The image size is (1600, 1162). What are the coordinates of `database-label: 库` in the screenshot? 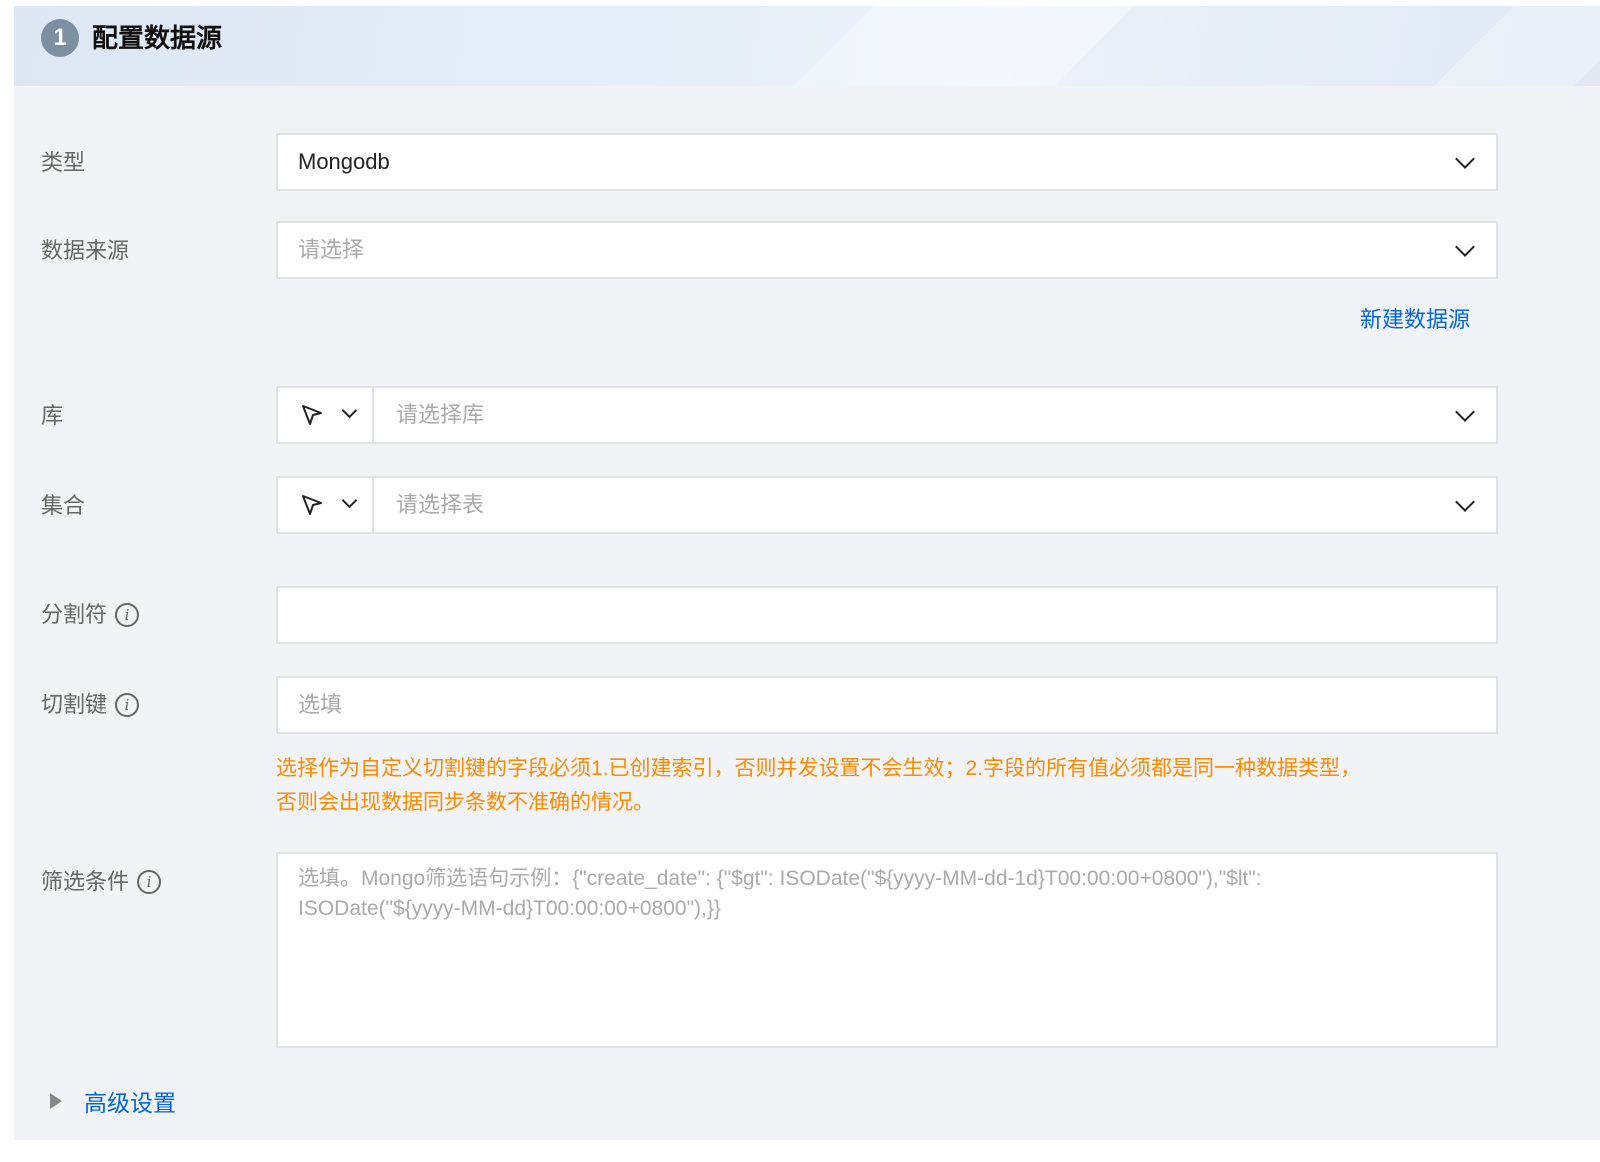 It's located at (52, 416).